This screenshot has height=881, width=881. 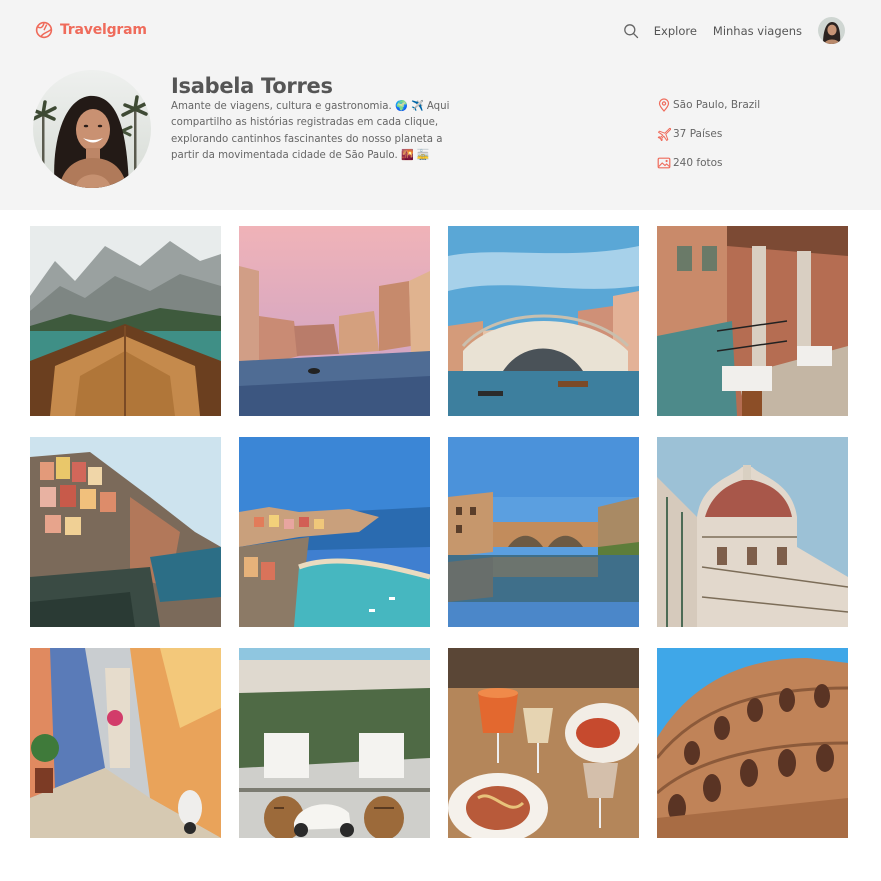 I want to click on image-icon, so click(x=664, y=162).